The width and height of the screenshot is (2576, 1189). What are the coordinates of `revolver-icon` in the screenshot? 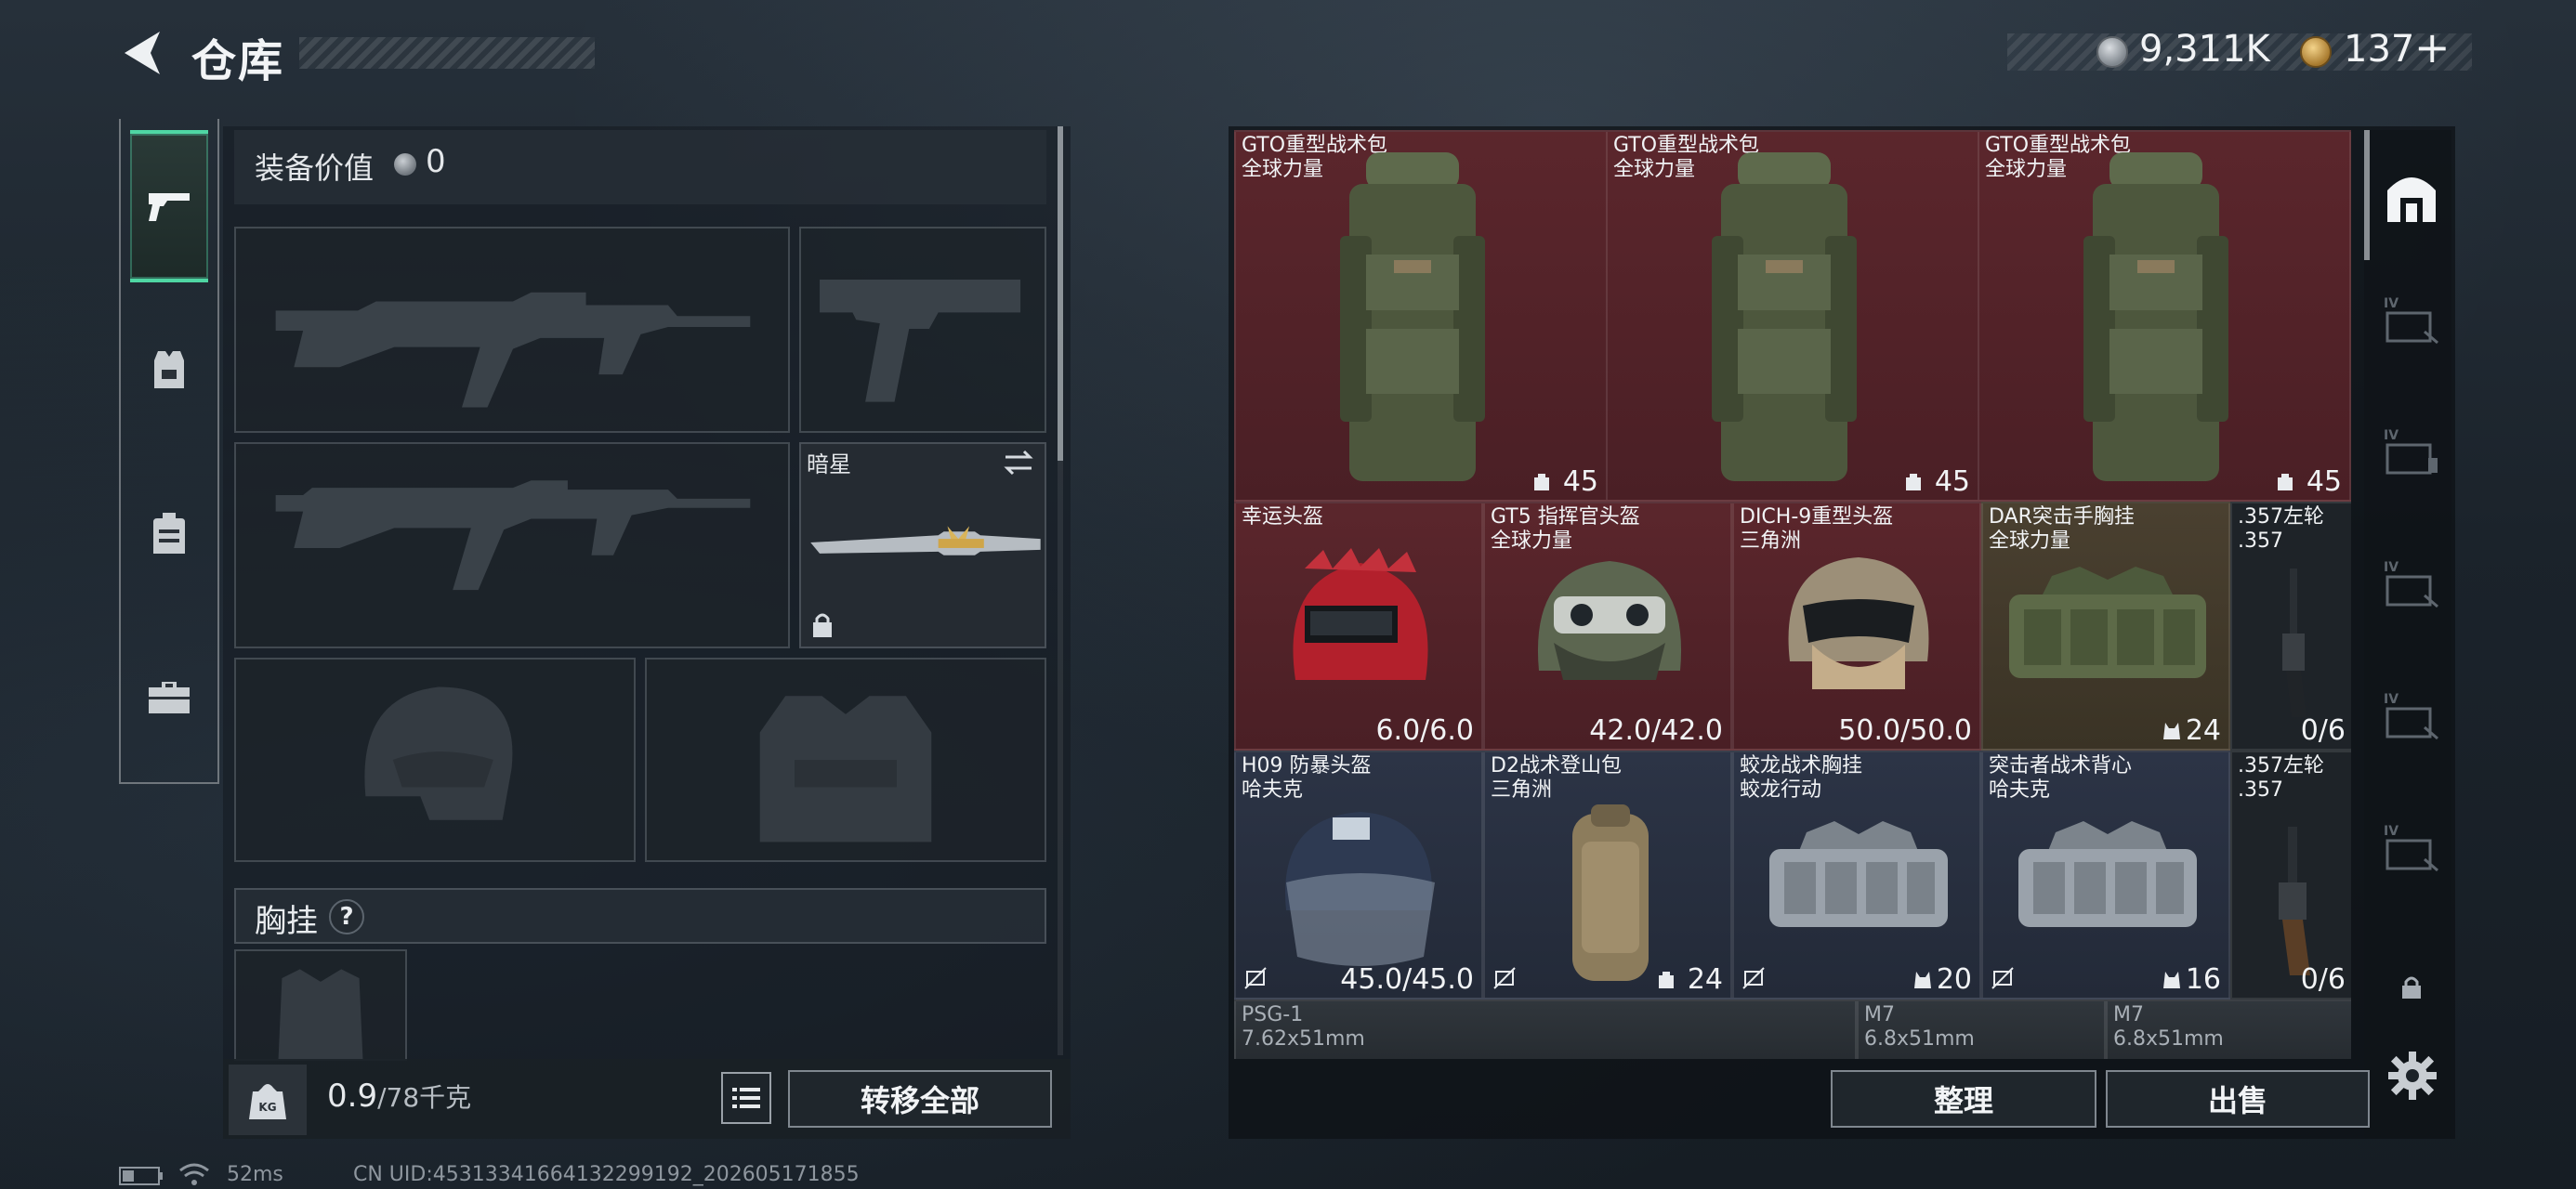 It's located at (2294, 642).